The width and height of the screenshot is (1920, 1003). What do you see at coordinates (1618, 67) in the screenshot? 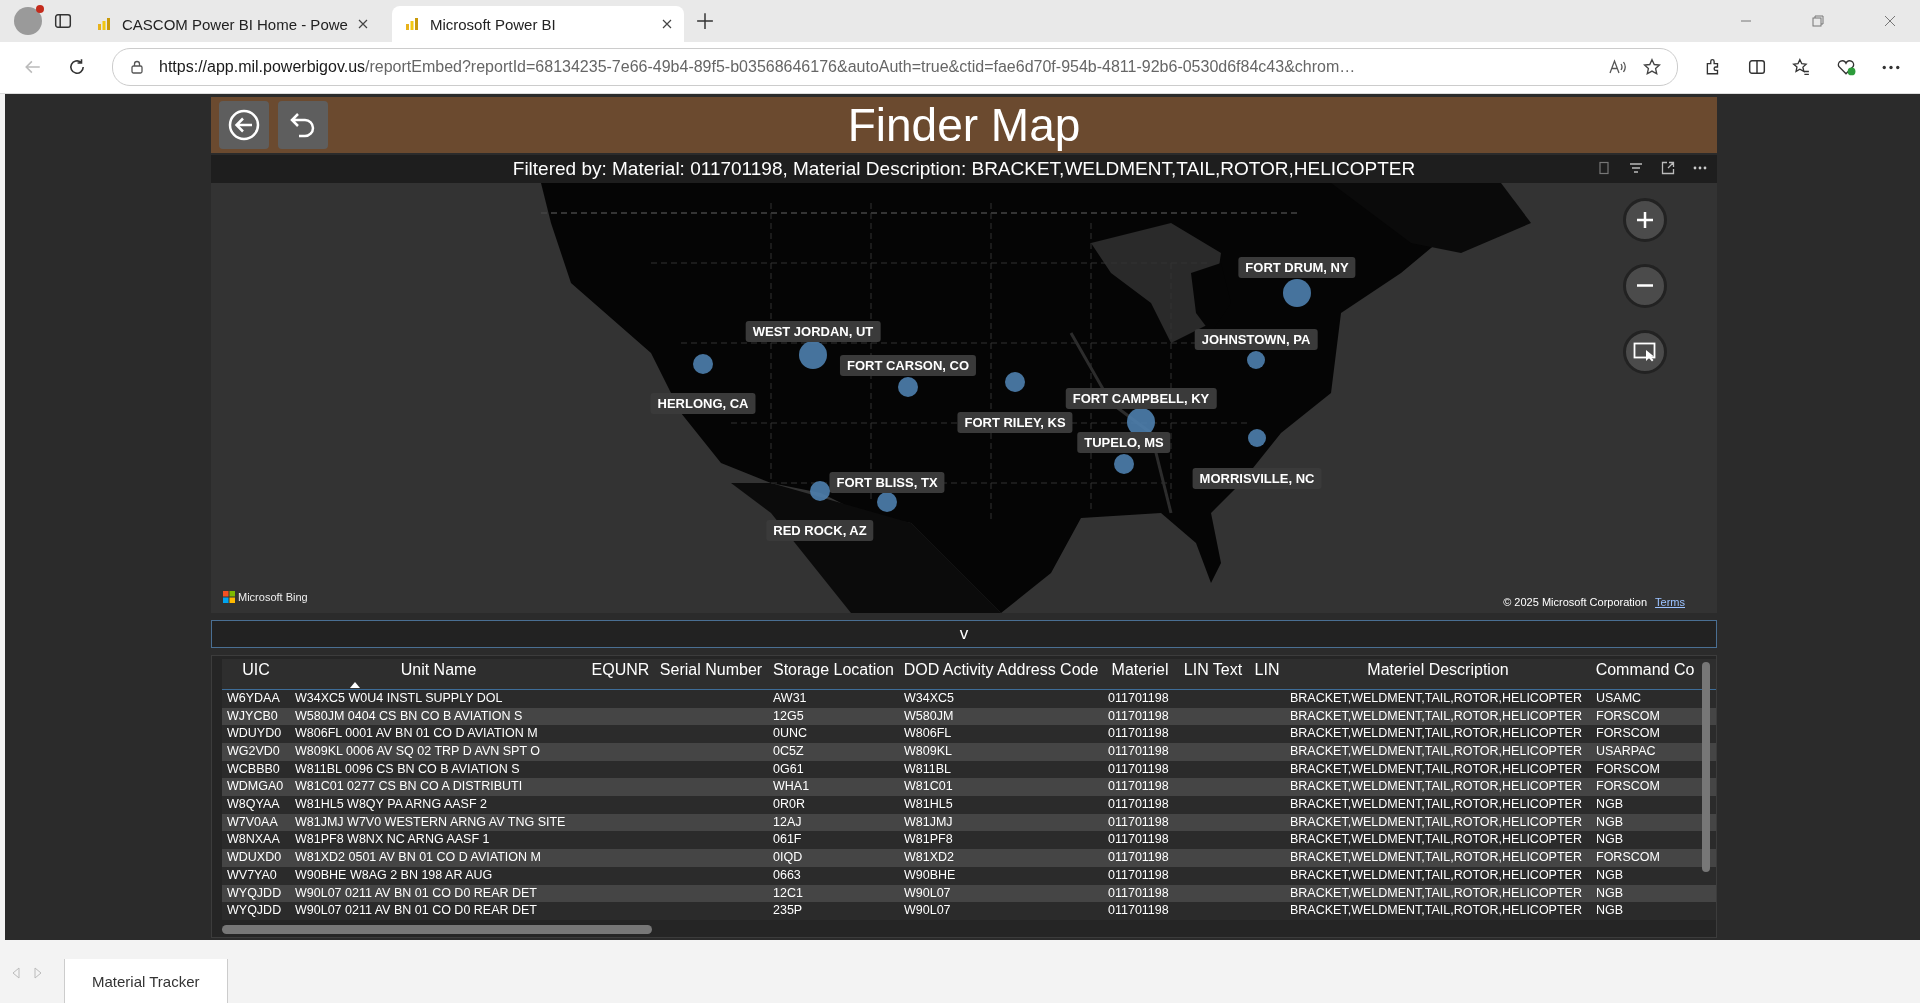
I see `read-aloud-icon` at bounding box center [1618, 67].